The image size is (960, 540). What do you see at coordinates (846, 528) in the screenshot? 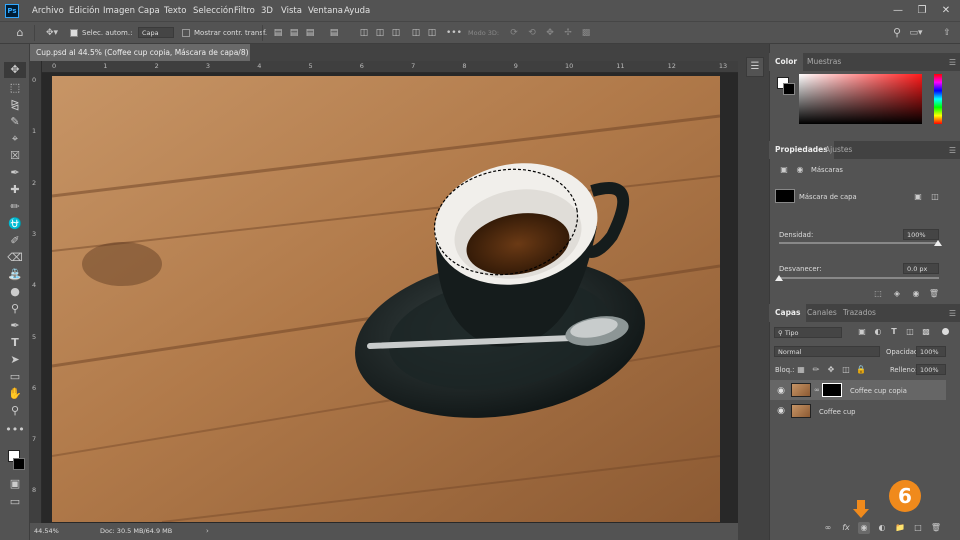
I see `add-layer-style-icon: fx` at bounding box center [846, 528].